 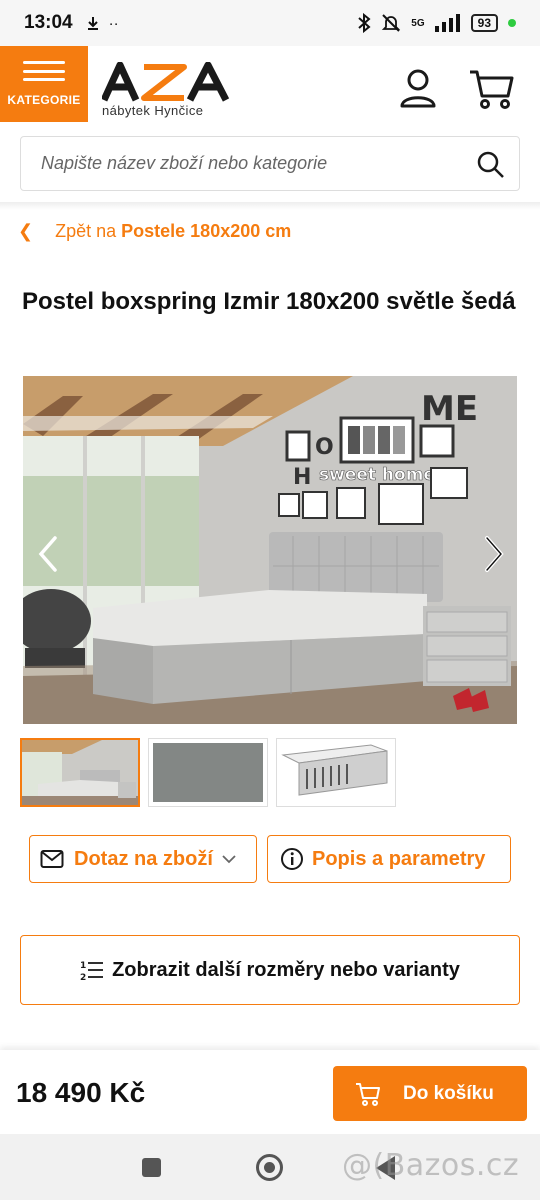 I want to click on envelope-icon, so click(x=52, y=859).